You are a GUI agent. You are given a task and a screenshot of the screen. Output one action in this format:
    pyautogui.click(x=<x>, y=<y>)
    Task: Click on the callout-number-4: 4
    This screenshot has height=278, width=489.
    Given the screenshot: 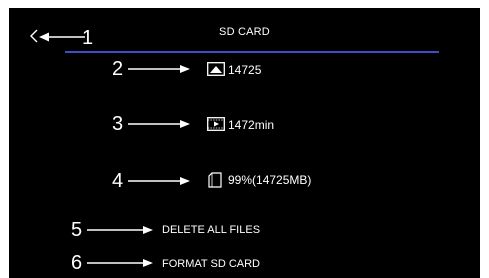 What is the action you would take?
    pyautogui.click(x=118, y=181)
    